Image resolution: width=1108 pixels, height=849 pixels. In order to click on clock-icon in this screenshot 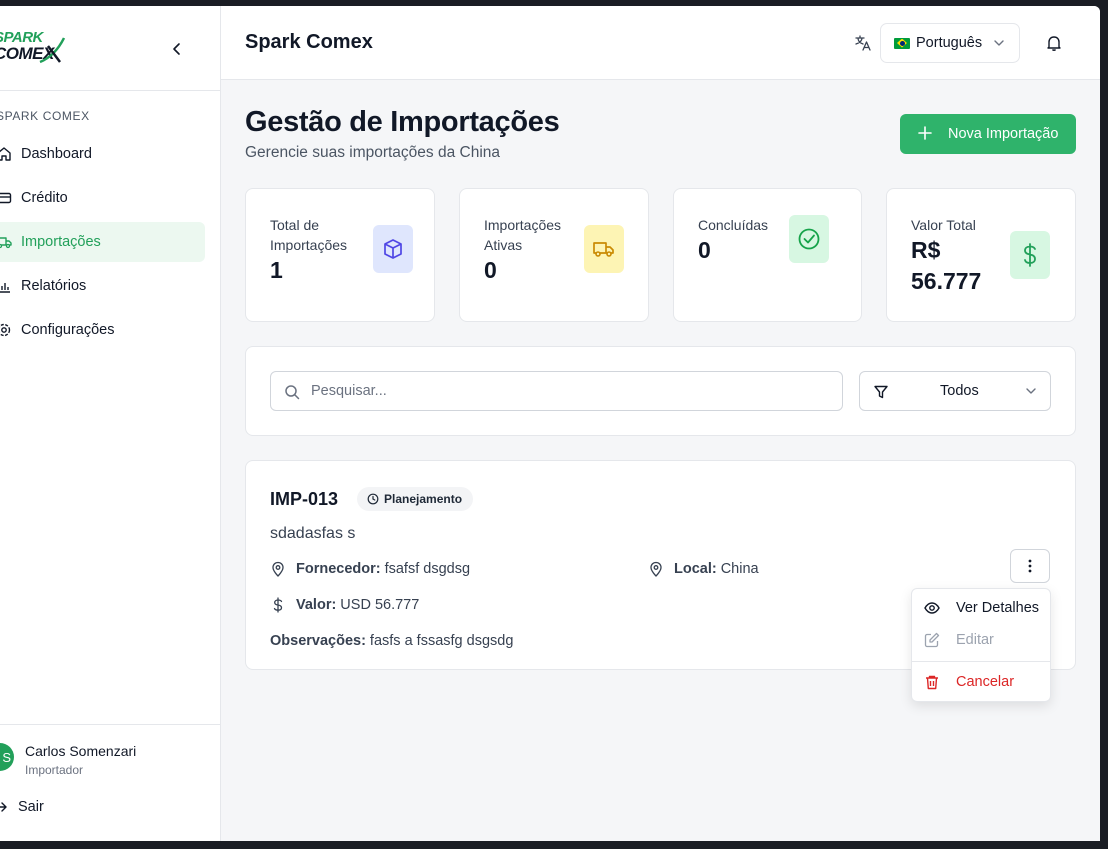, I will do `click(373, 499)`.